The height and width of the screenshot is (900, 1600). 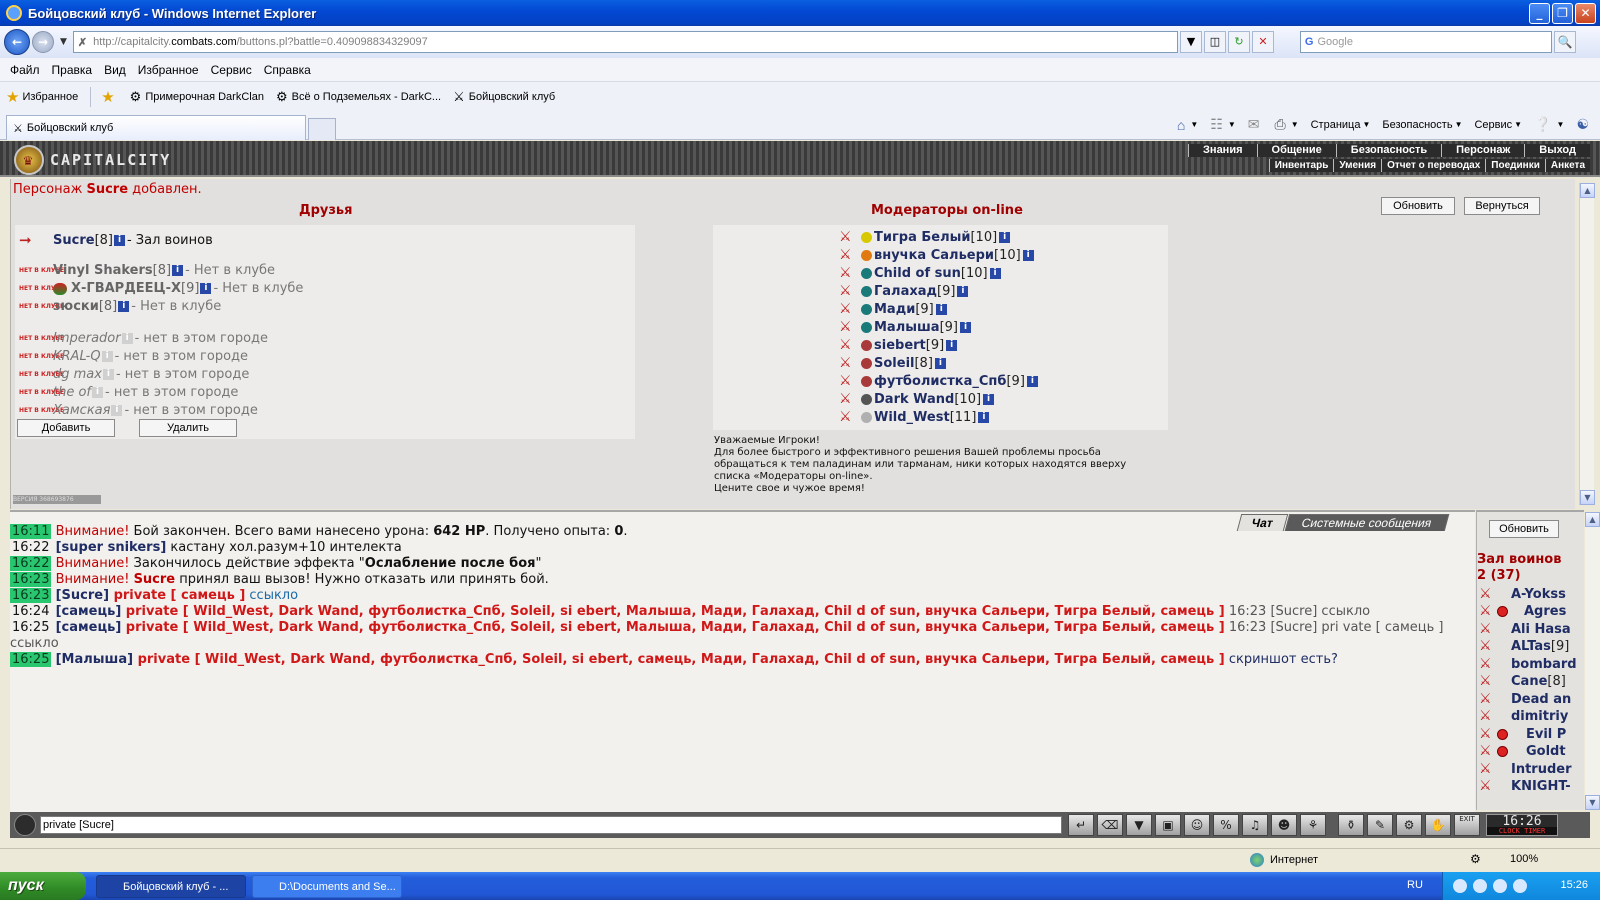 I want to click on start-button: пуск, so click(x=43, y=886).